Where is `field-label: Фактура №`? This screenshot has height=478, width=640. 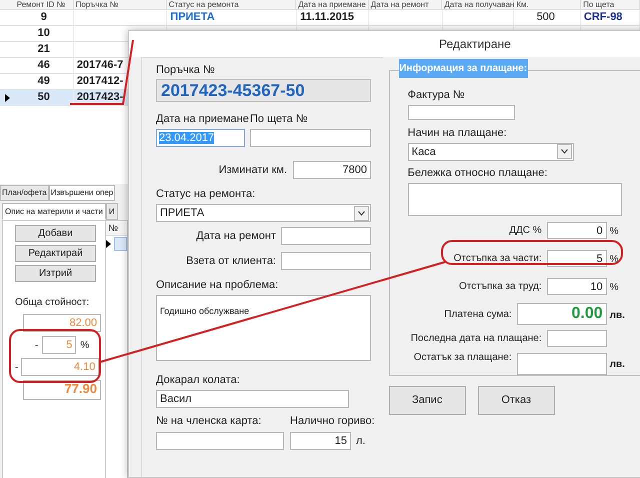
field-label: Фактура № is located at coordinates (437, 95).